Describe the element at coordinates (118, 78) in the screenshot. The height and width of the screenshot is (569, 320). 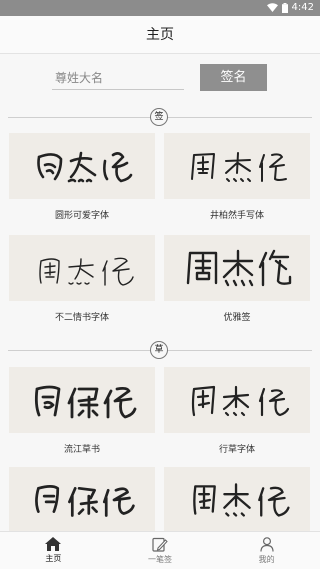
I see `name-input` at that location.